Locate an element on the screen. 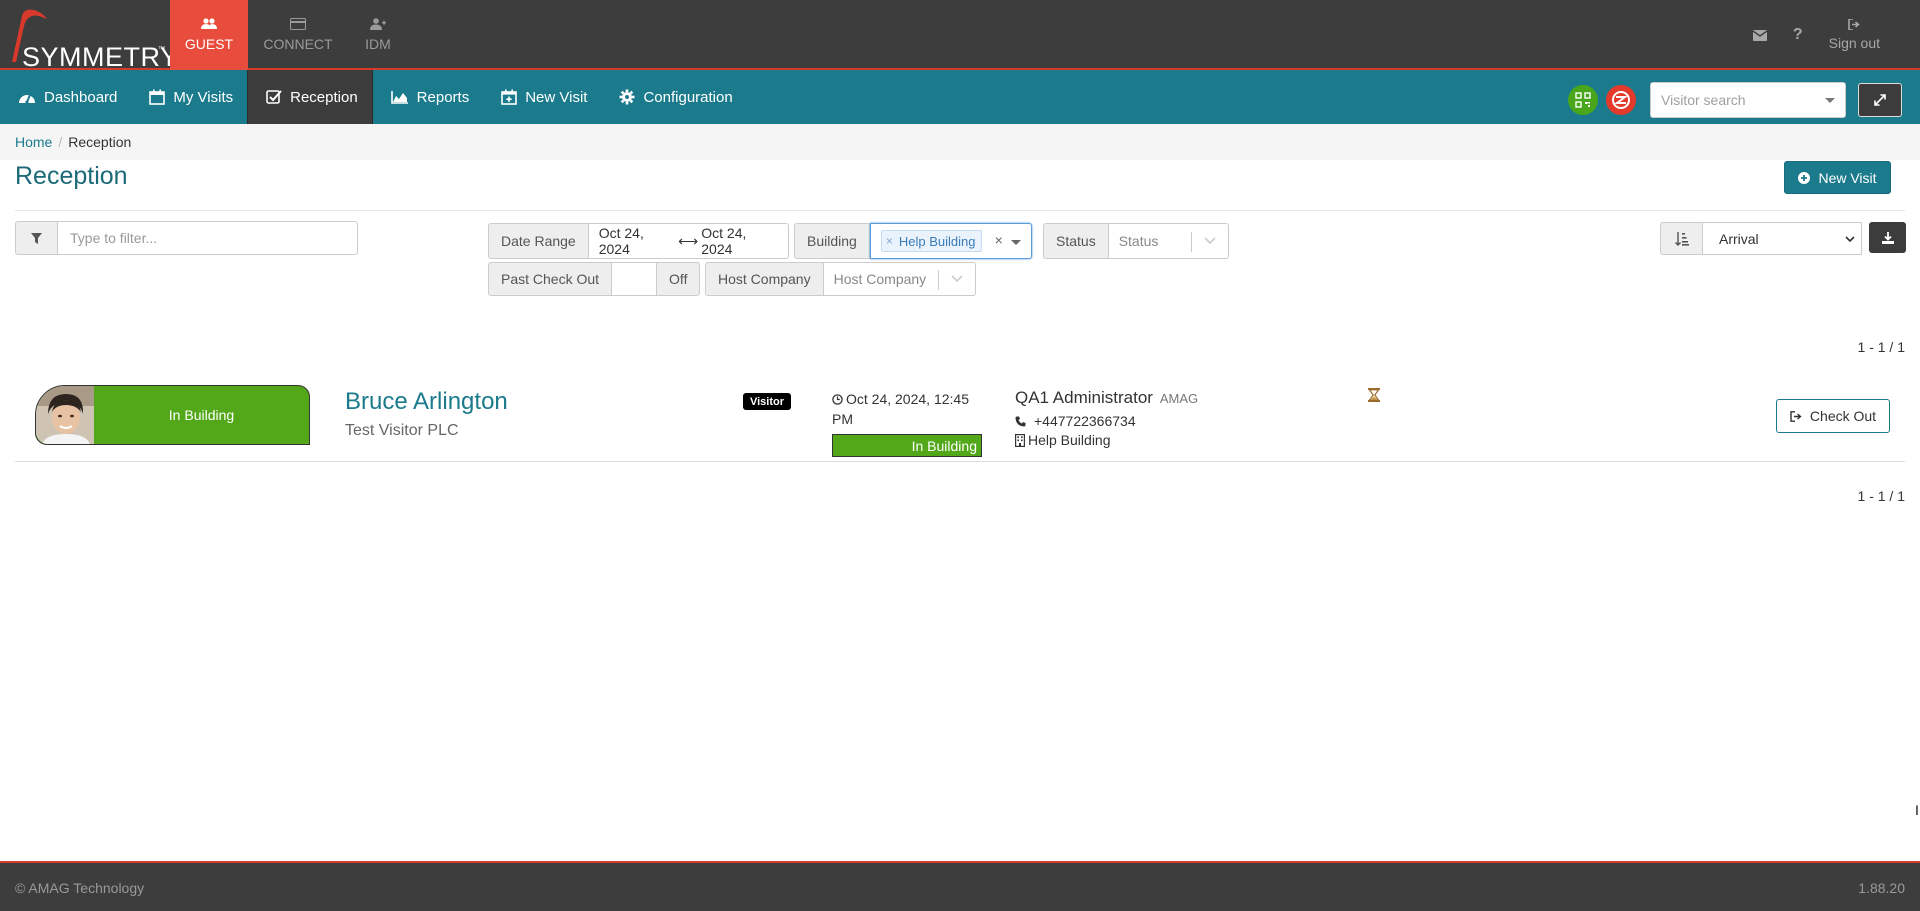  help-button: ? is located at coordinates (1798, 35).